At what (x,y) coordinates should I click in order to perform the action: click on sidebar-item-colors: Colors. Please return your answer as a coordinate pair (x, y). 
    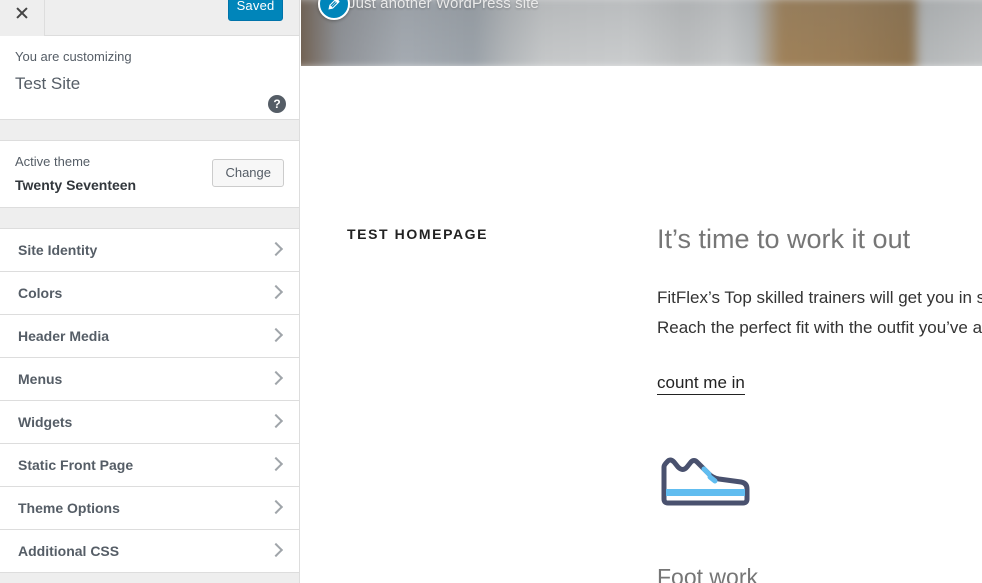
    Looking at the image, I should click on (149, 293).